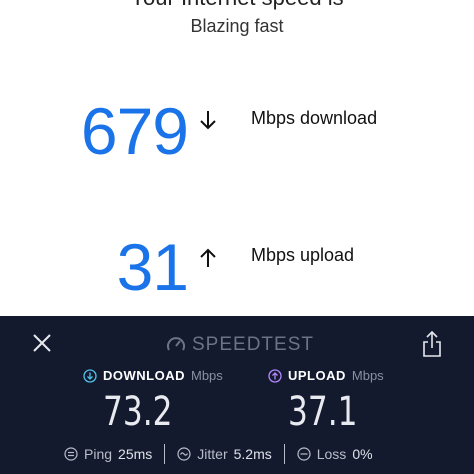 Image resolution: width=474 pixels, height=474 pixels. What do you see at coordinates (252, 454) in the screenshot?
I see `jitter-value: 5.2ms` at bounding box center [252, 454].